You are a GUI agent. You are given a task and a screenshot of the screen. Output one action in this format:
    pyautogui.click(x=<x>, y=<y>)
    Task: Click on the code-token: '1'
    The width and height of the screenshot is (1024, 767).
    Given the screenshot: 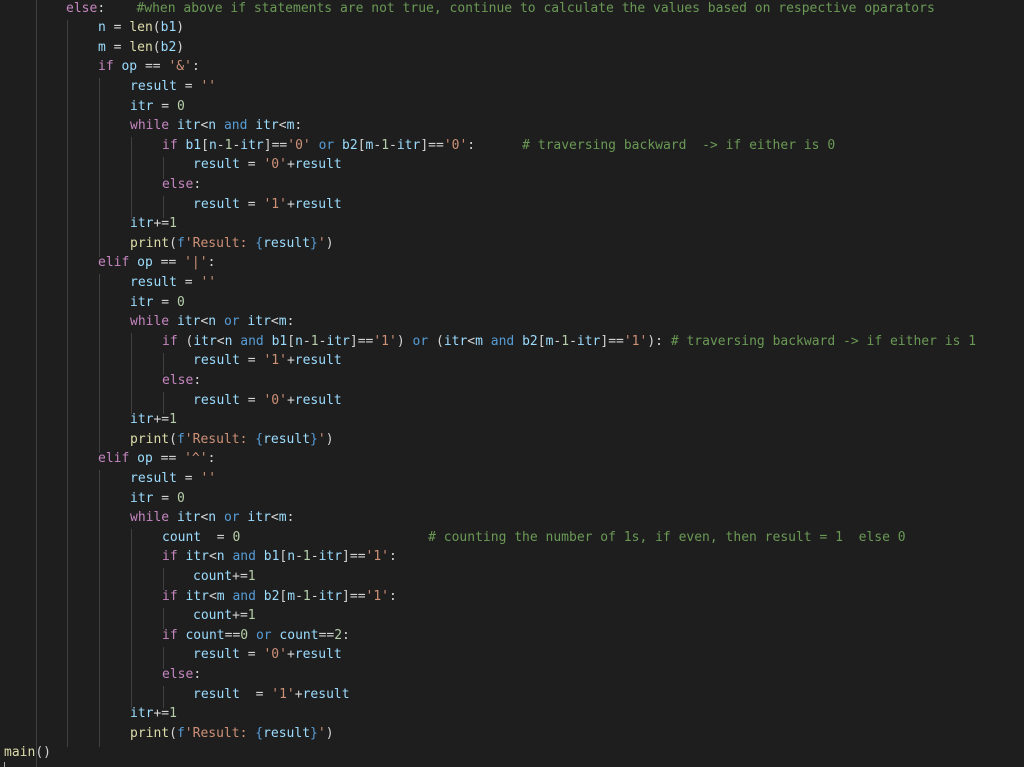 What is the action you would take?
    pyautogui.click(x=275, y=361)
    